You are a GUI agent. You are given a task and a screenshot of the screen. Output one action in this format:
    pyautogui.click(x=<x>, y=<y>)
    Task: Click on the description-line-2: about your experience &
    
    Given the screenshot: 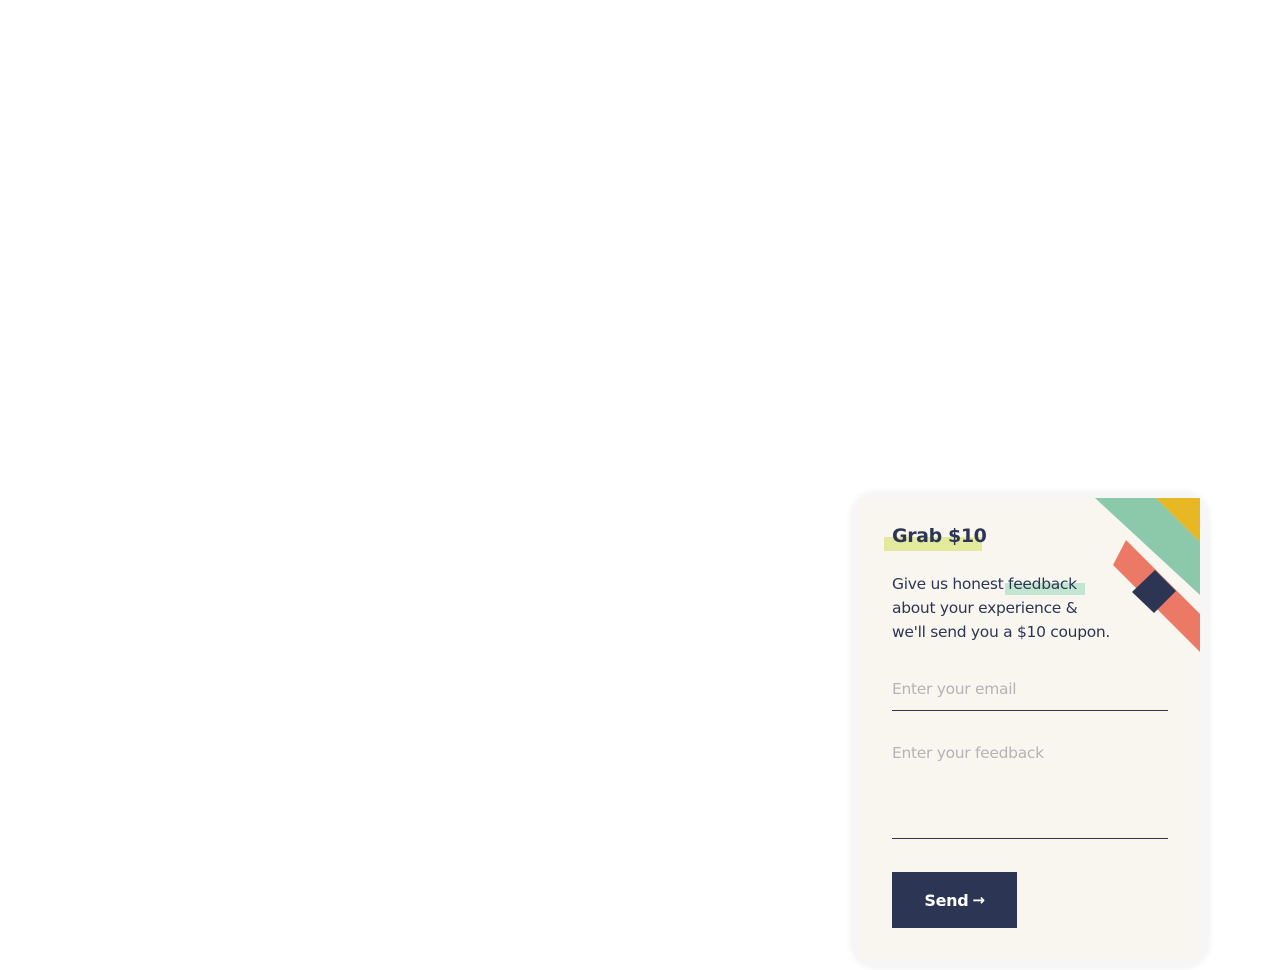 What is the action you would take?
    pyautogui.click(x=985, y=608)
    